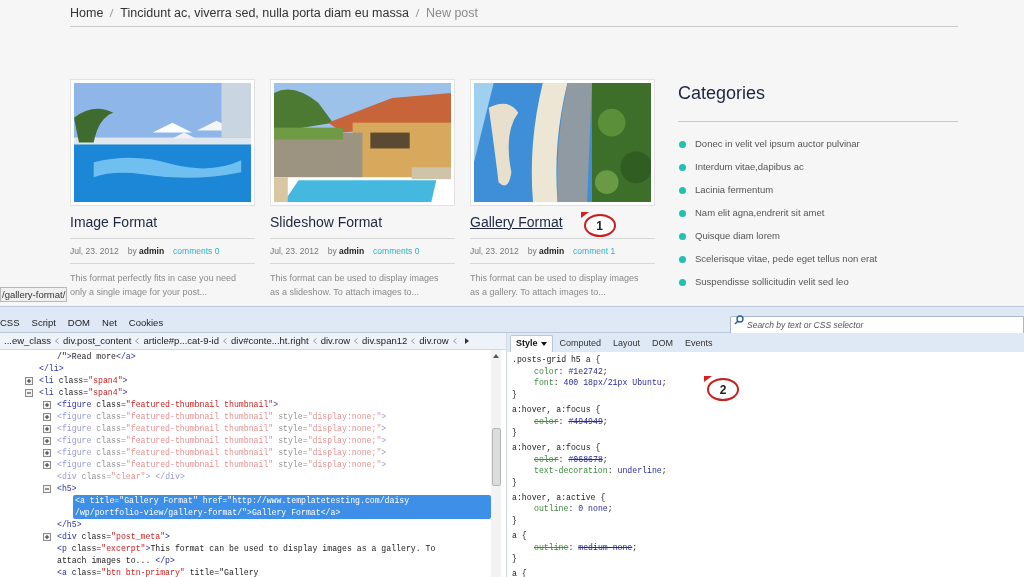 Image resolution: width=1024 pixels, height=577 pixels. I want to click on category-link: Interdum vitae,dapibus ac, so click(749, 167).